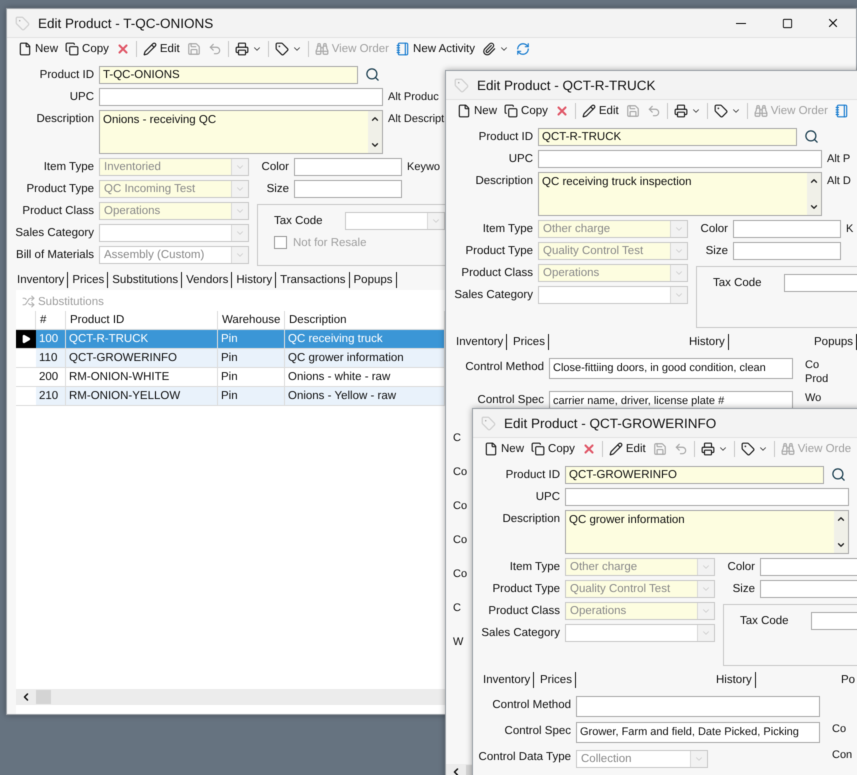 Image resolution: width=857 pixels, height=775 pixels. I want to click on checkbox-label: Not for Resale, so click(330, 242).